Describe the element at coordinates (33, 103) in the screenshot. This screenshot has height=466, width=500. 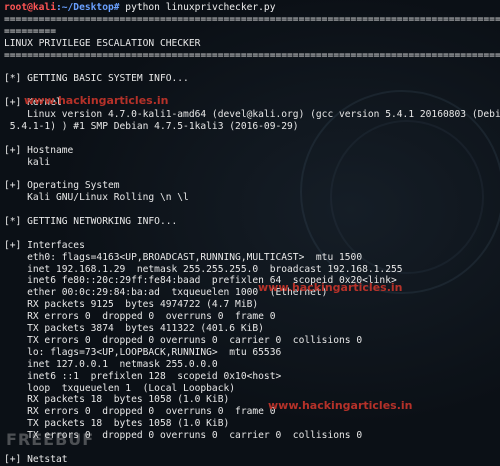
I see `terminal-line: [+] Kernel` at that location.